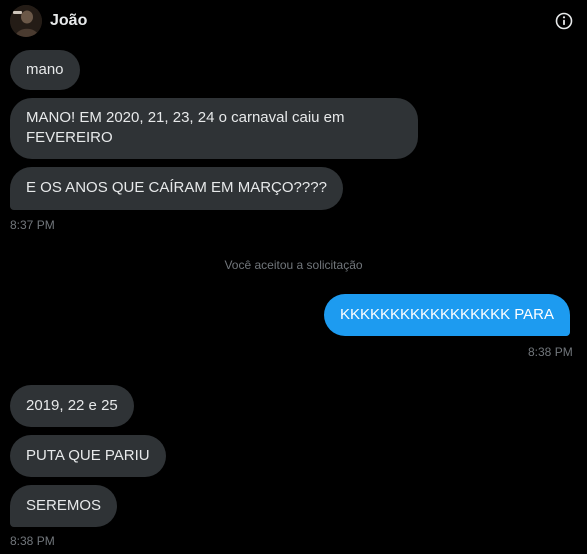  What do you see at coordinates (564, 21) in the screenshot?
I see `info-icon` at bounding box center [564, 21].